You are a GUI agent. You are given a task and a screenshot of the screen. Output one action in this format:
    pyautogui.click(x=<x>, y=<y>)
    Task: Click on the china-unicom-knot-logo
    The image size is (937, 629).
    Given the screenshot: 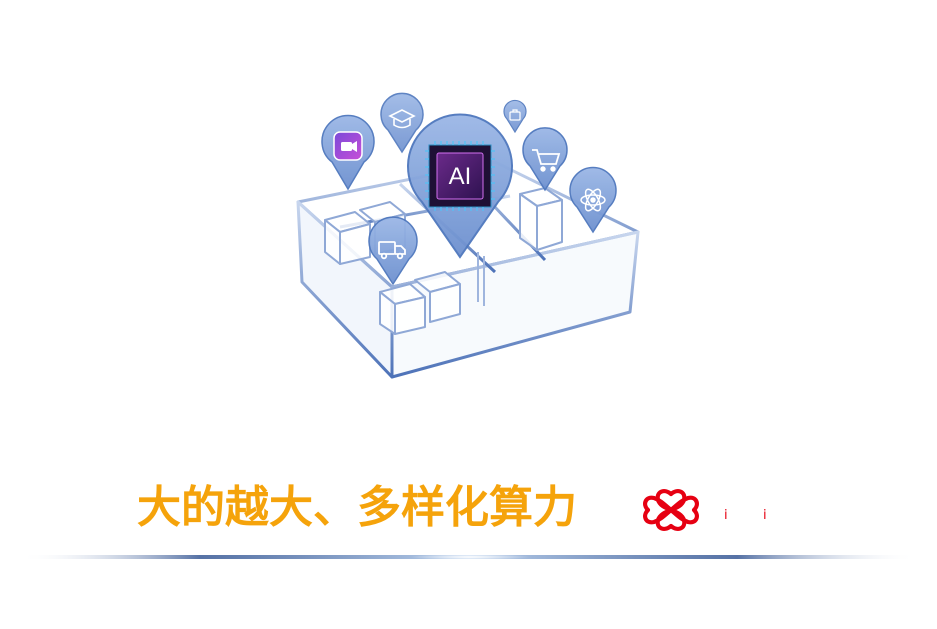 What is the action you would take?
    pyautogui.click(x=671, y=510)
    